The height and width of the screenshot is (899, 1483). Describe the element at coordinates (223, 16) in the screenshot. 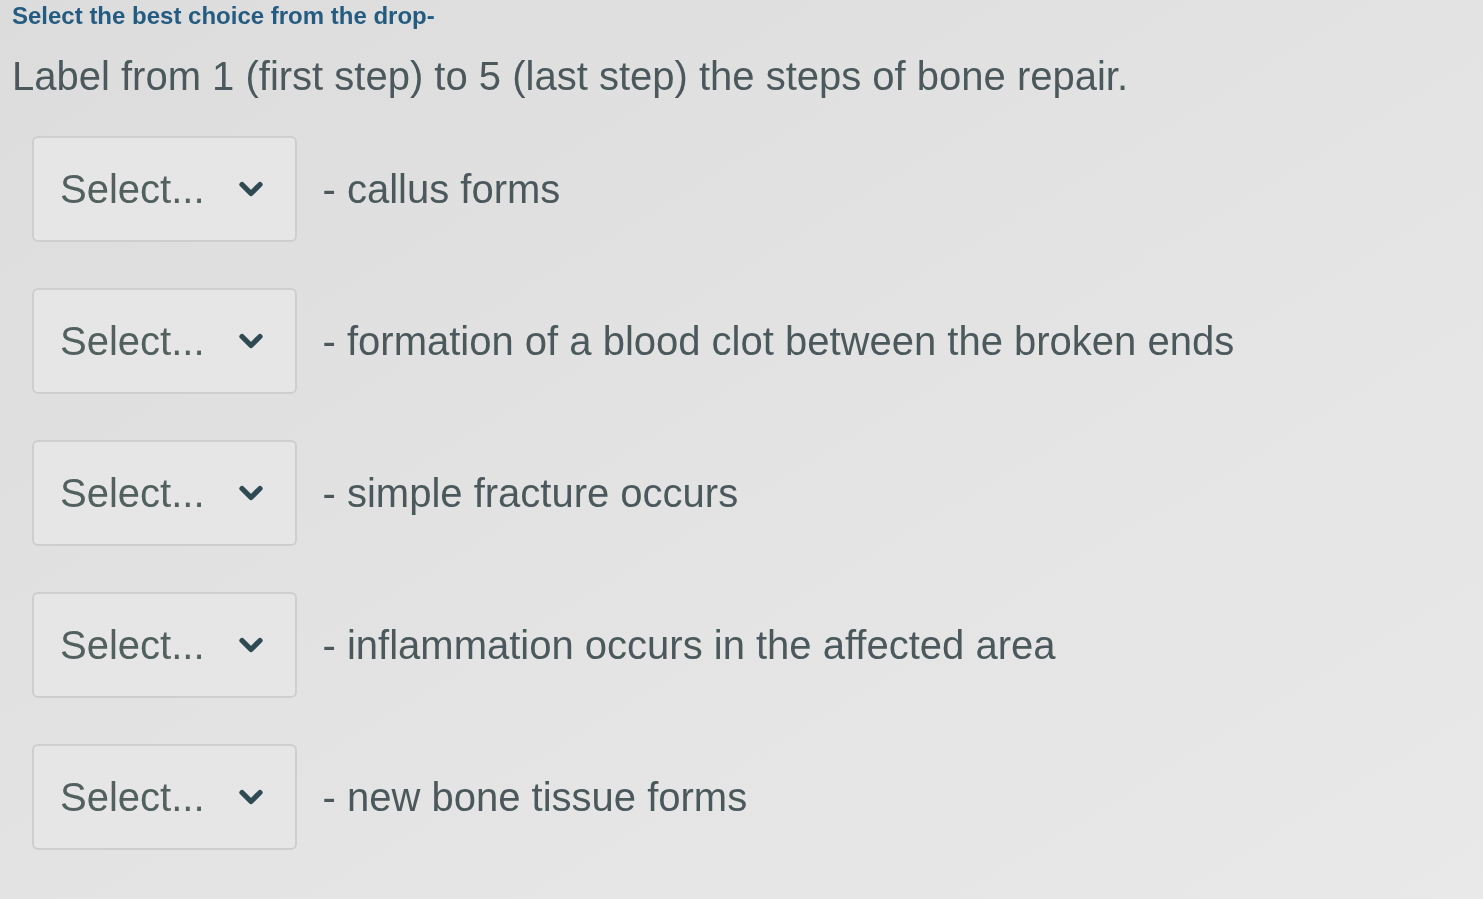

I see `instructions-heading: Select the best choice from the drop-` at that location.